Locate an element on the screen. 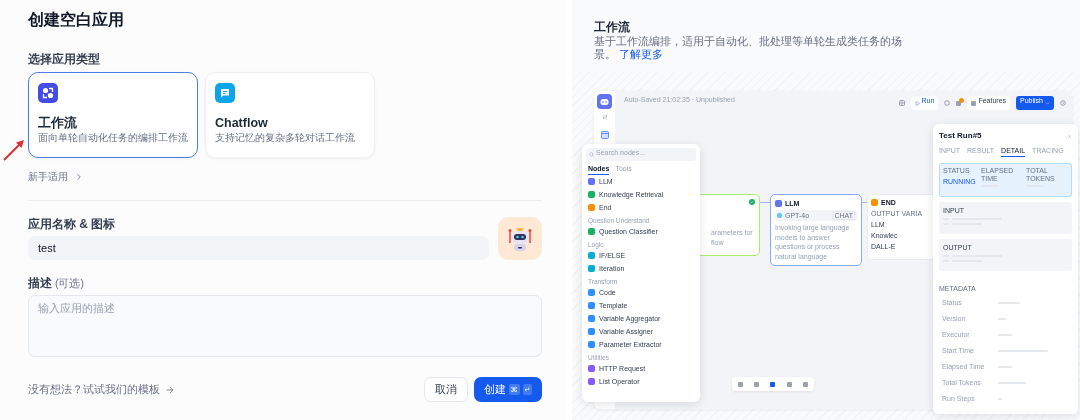 Image resolution: width=1080 pixels, height=420 pixels. app-type-card: Chatflow 支持记忆的复杂多轮对话工作流 is located at coordinates (290, 115).